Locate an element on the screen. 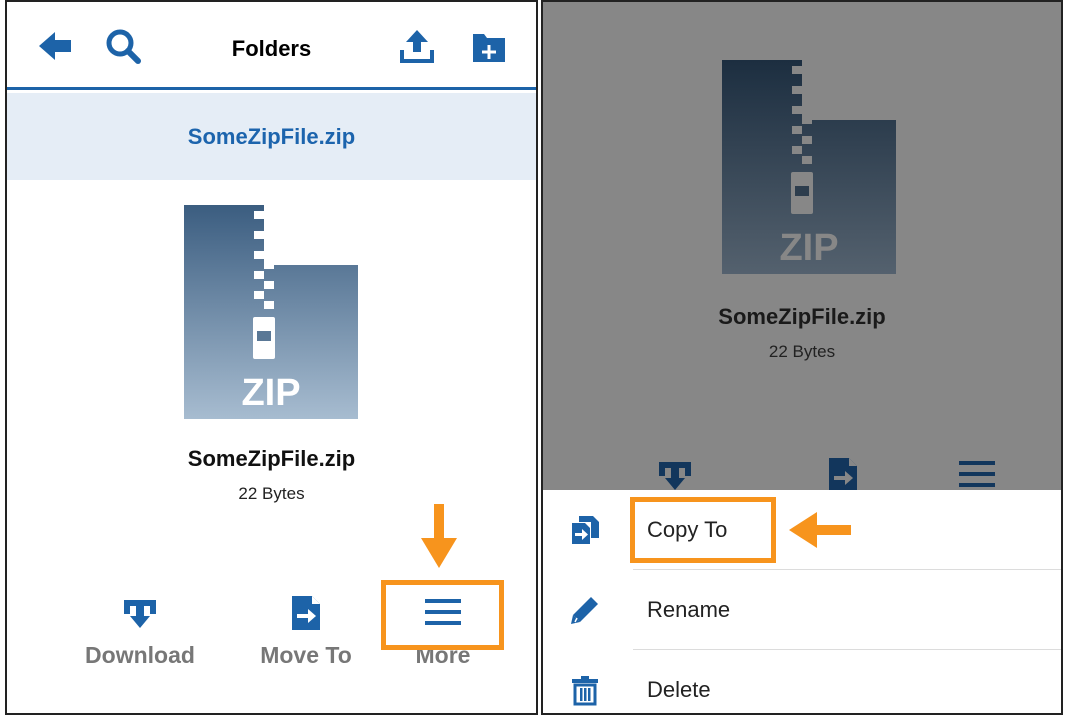 The width and height of the screenshot is (1065, 715). annotation-left-arrow-icon is located at coordinates (820, 530).